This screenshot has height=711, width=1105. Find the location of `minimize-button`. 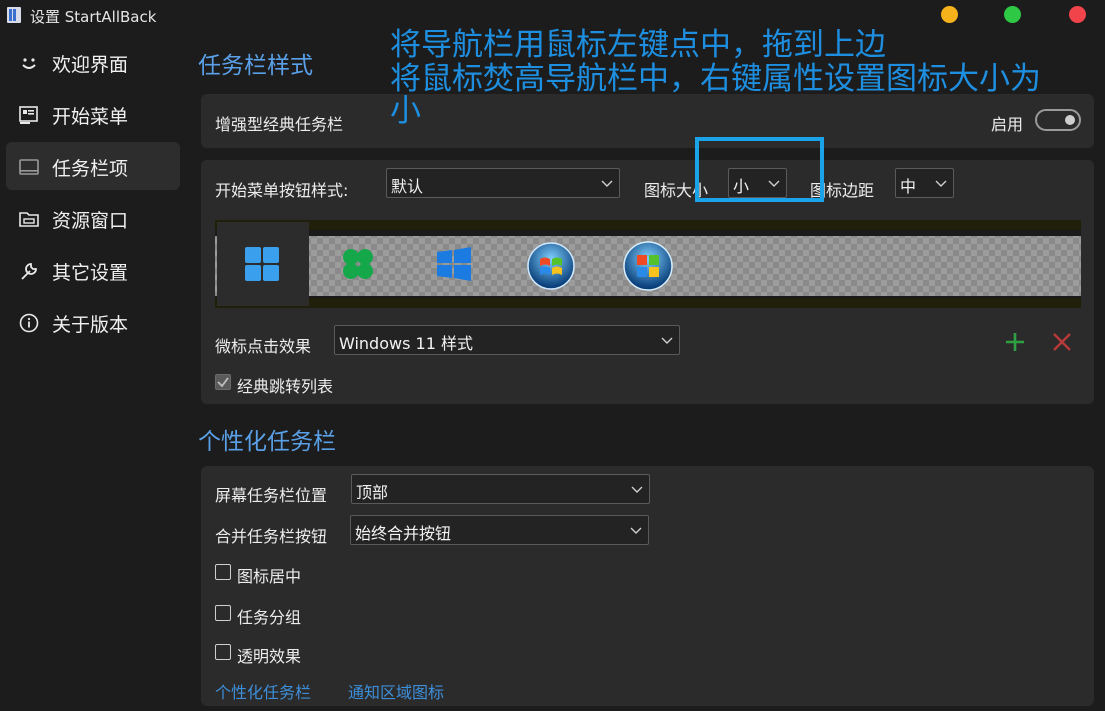

minimize-button is located at coordinates (949, 14).